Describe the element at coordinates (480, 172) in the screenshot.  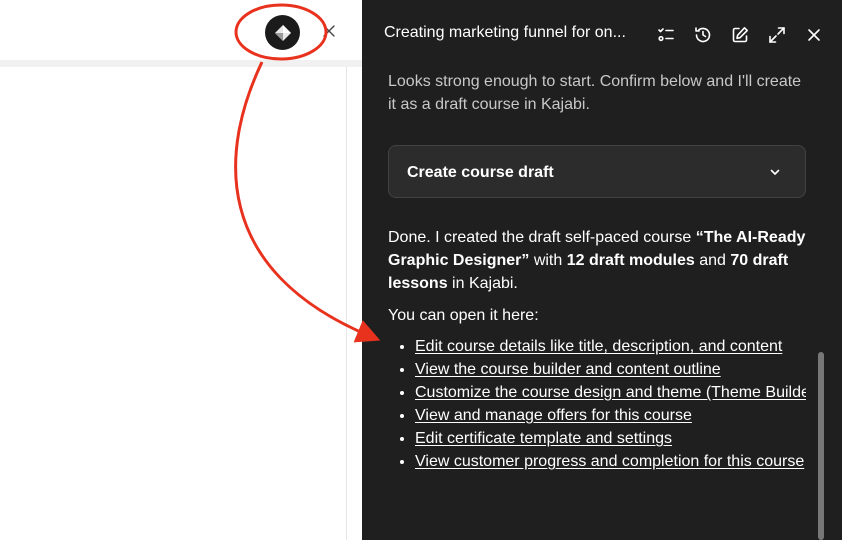
I see `accordion-label: Create course draft` at that location.